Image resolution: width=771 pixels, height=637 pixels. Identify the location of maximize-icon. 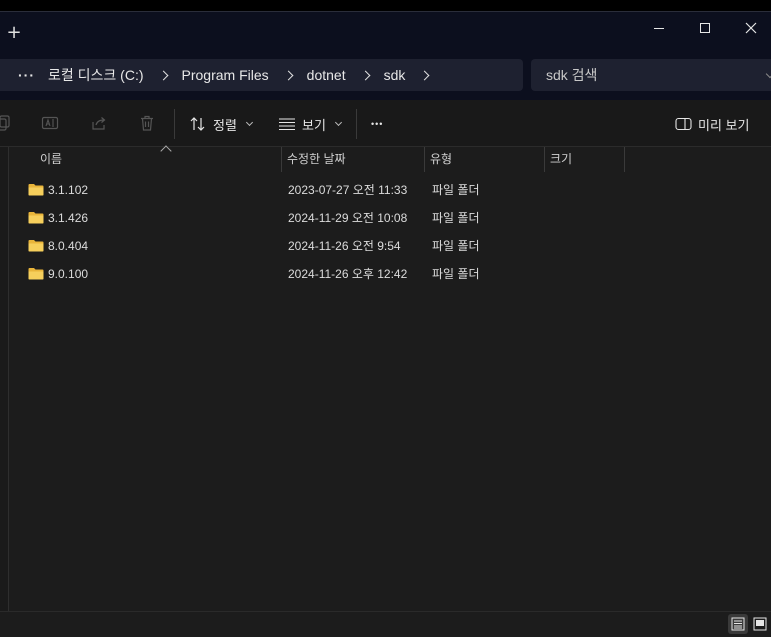
(705, 28).